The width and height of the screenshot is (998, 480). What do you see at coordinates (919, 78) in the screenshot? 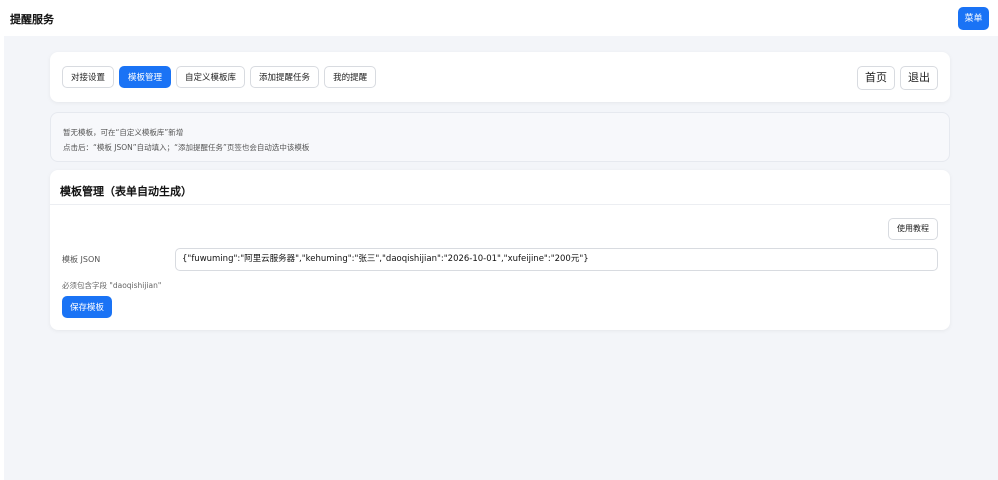
I see `logout-button: 退出` at bounding box center [919, 78].